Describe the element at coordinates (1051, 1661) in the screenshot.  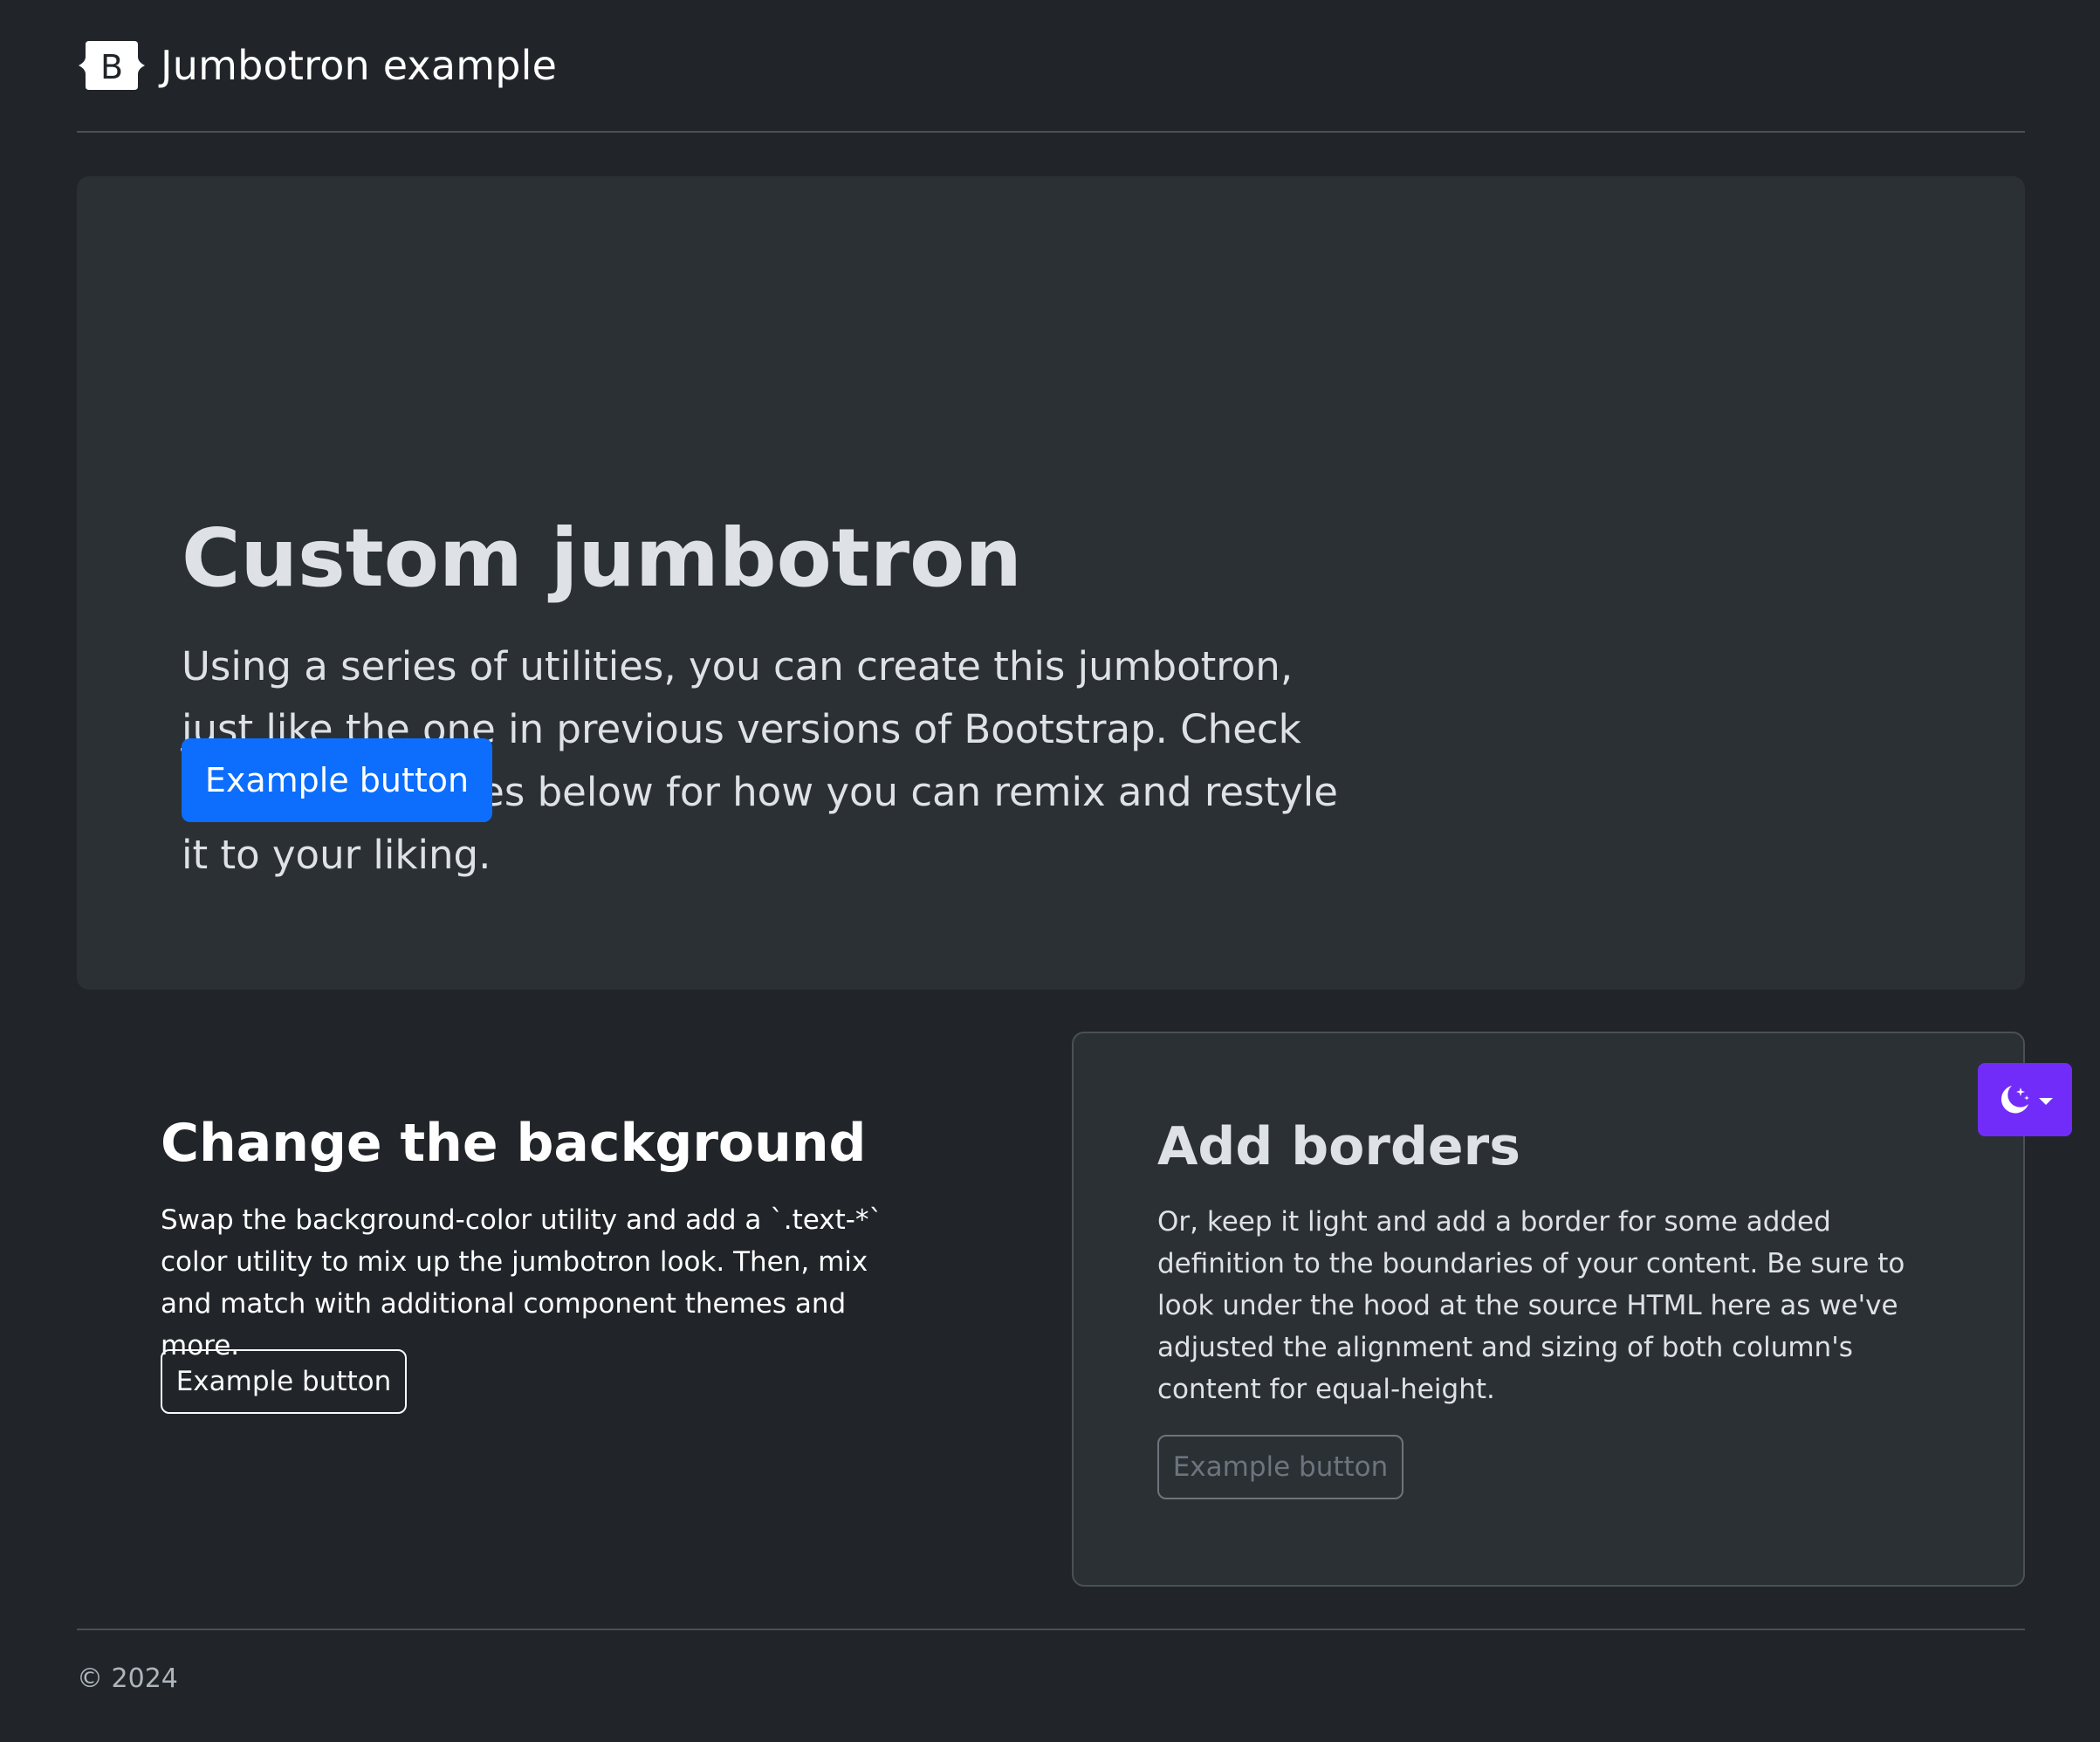
I see `site-footer: © 2024` at that location.